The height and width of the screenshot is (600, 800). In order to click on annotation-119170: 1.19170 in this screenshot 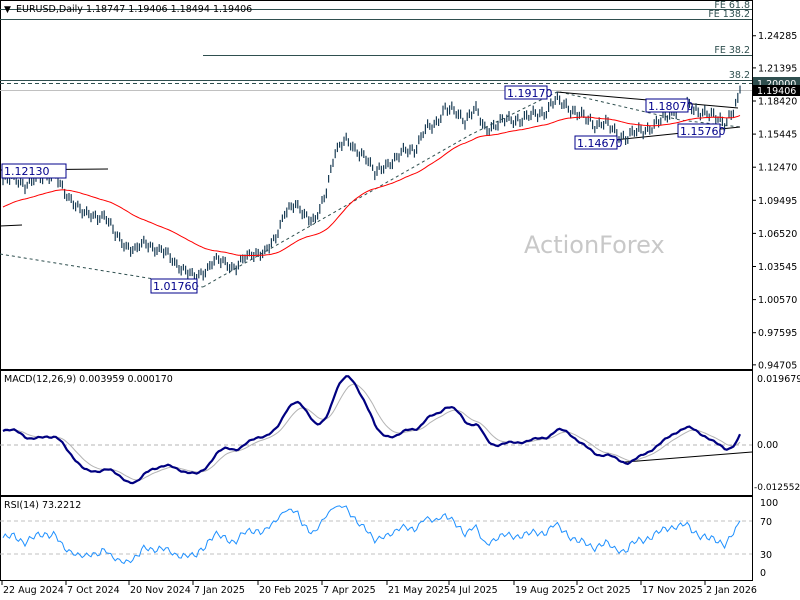, I will do `click(528, 92)`.